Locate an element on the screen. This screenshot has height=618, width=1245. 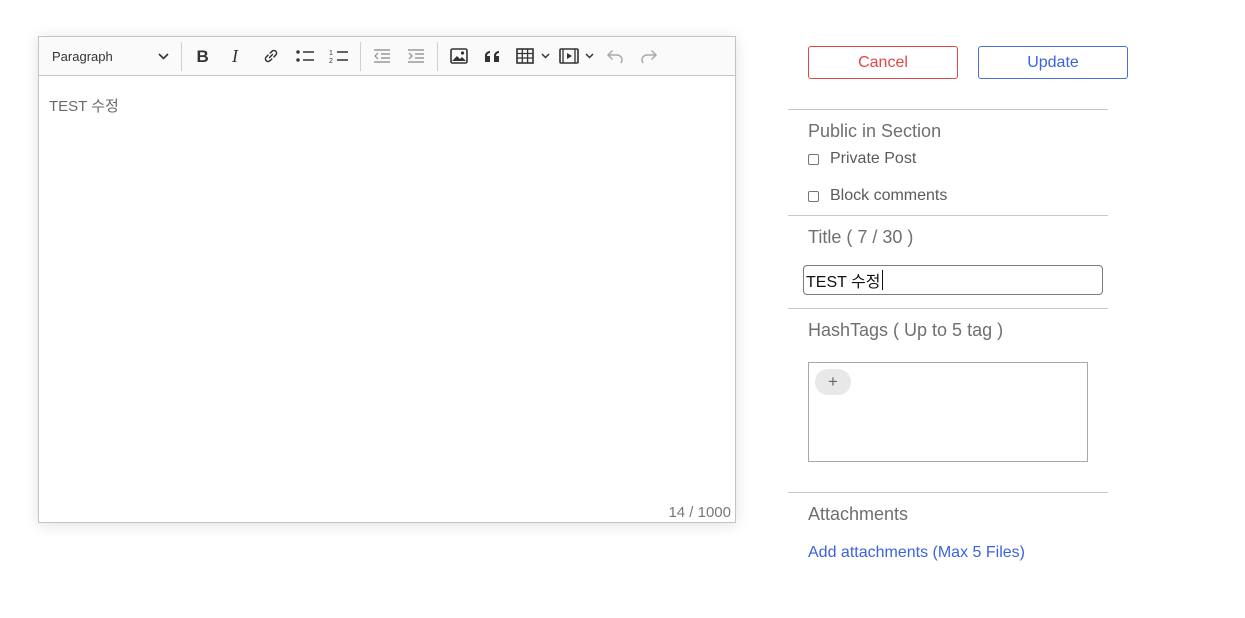
svg-text: B is located at coordinates (203, 56).